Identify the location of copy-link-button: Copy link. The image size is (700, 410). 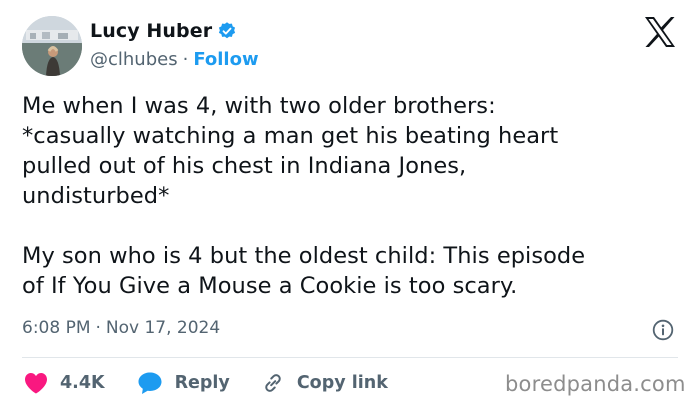
(324, 383).